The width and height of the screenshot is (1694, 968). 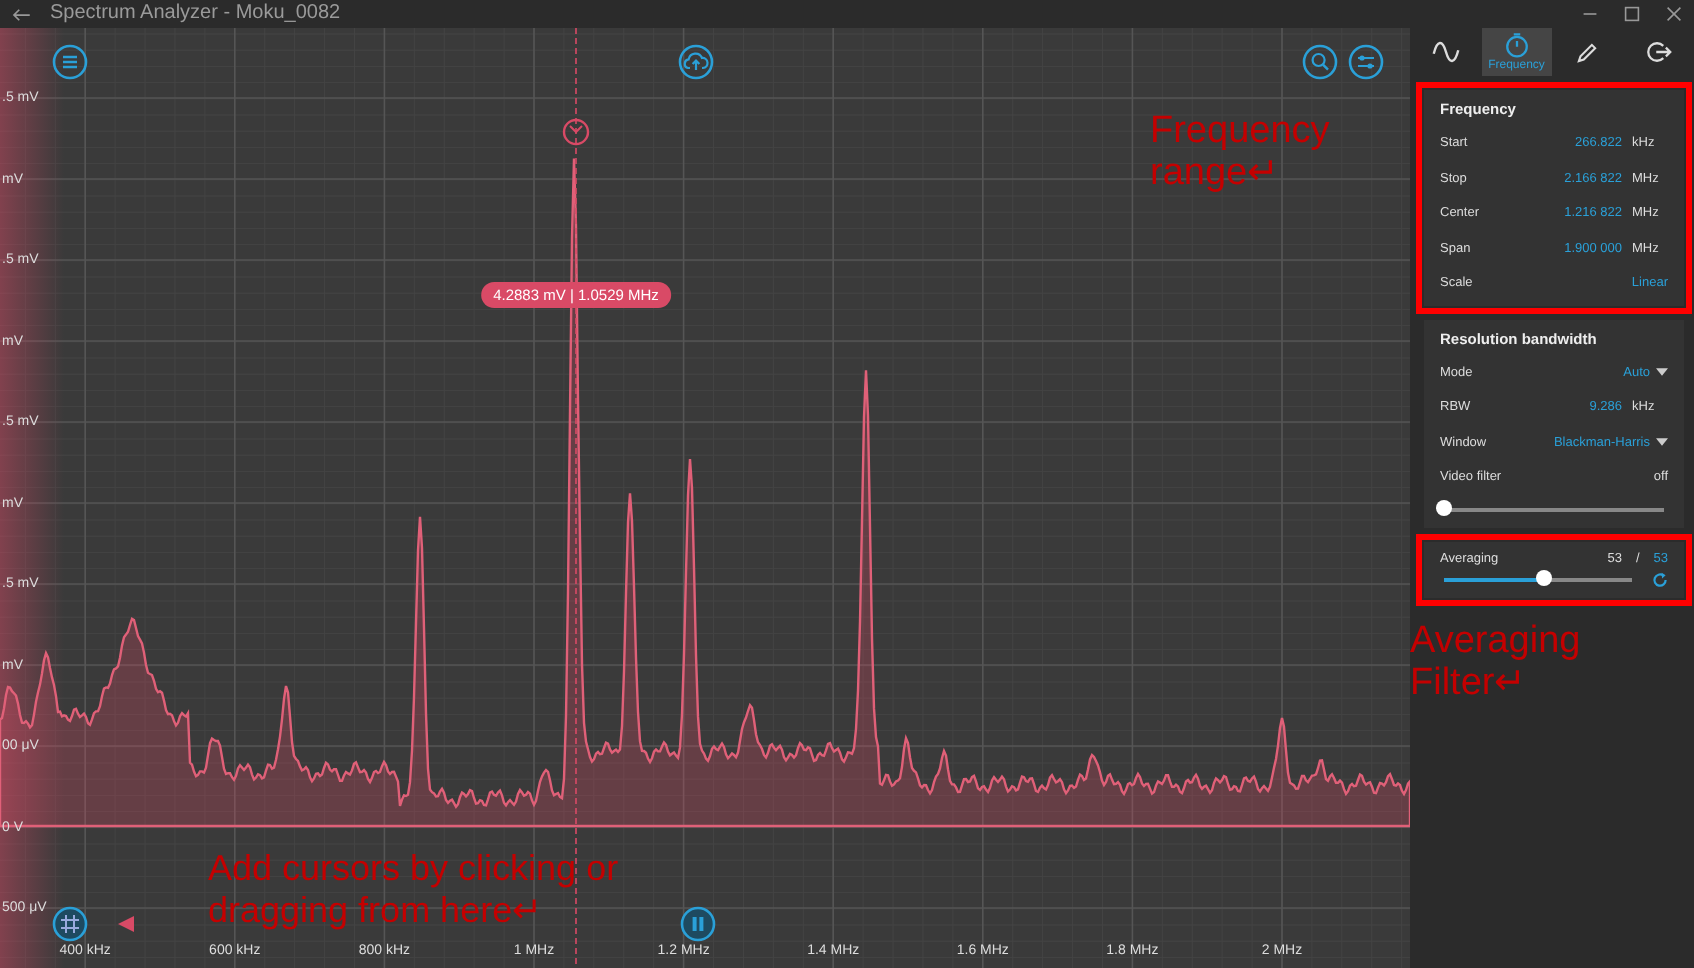 What do you see at coordinates (698, 924) in the screenshot?
I see `pause-icon` at bounding box center [698, 924].